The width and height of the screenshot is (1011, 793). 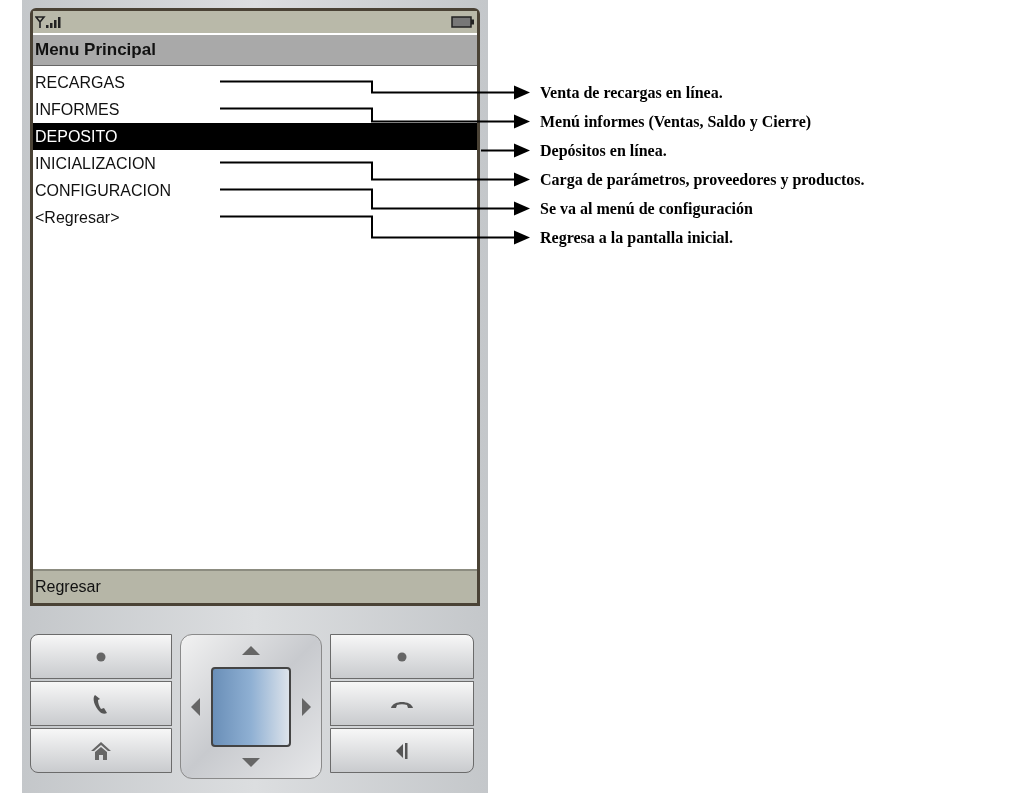 I want to click on call-button, so click(x=101, y=703).